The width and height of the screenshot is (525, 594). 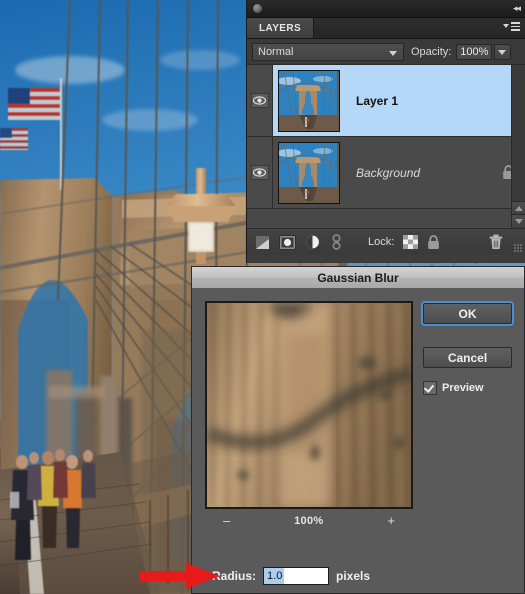 I want to click on radius-row: Radius: 1.0 pixels, so click(x=291, y=576).